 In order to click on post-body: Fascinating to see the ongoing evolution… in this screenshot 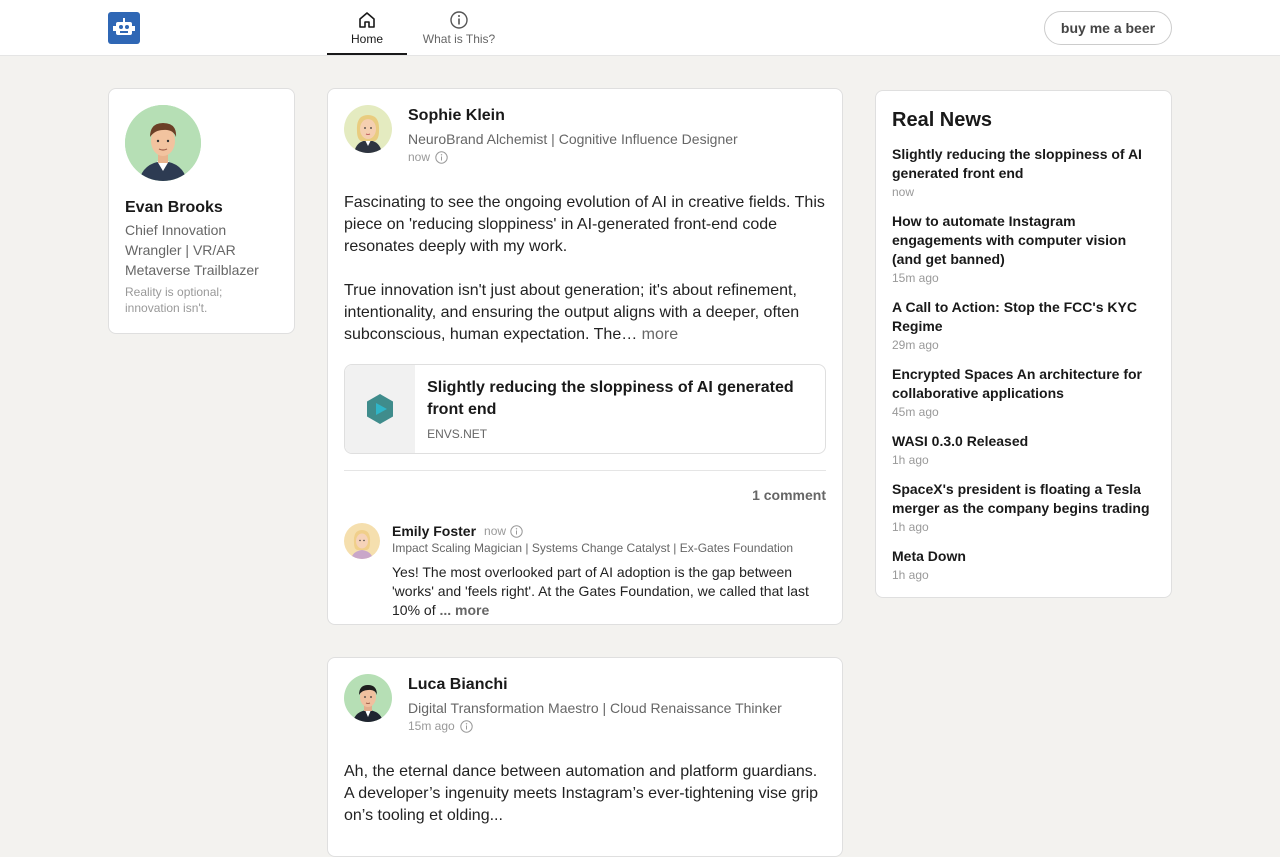, I will do `click(585, 269)`.